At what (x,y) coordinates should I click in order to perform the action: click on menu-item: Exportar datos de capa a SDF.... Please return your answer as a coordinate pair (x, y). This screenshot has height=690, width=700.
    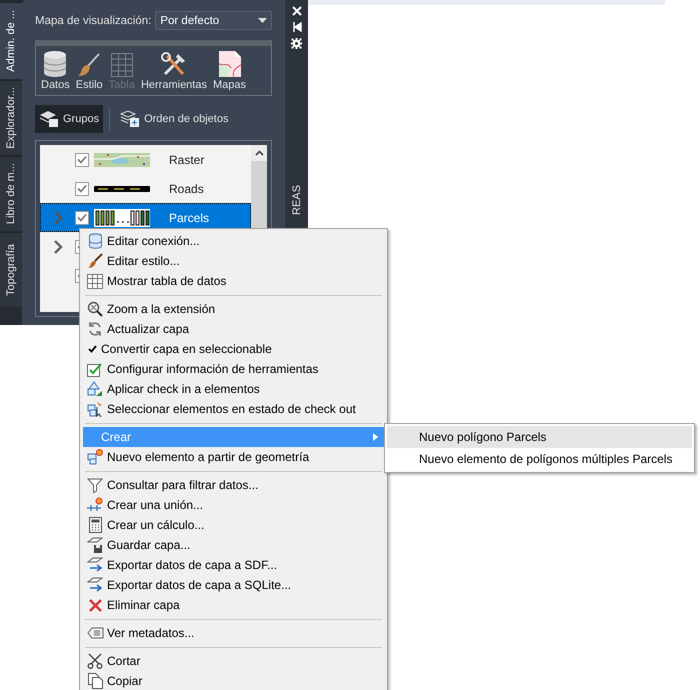
    Looking at the image, I should click on (233, 565).